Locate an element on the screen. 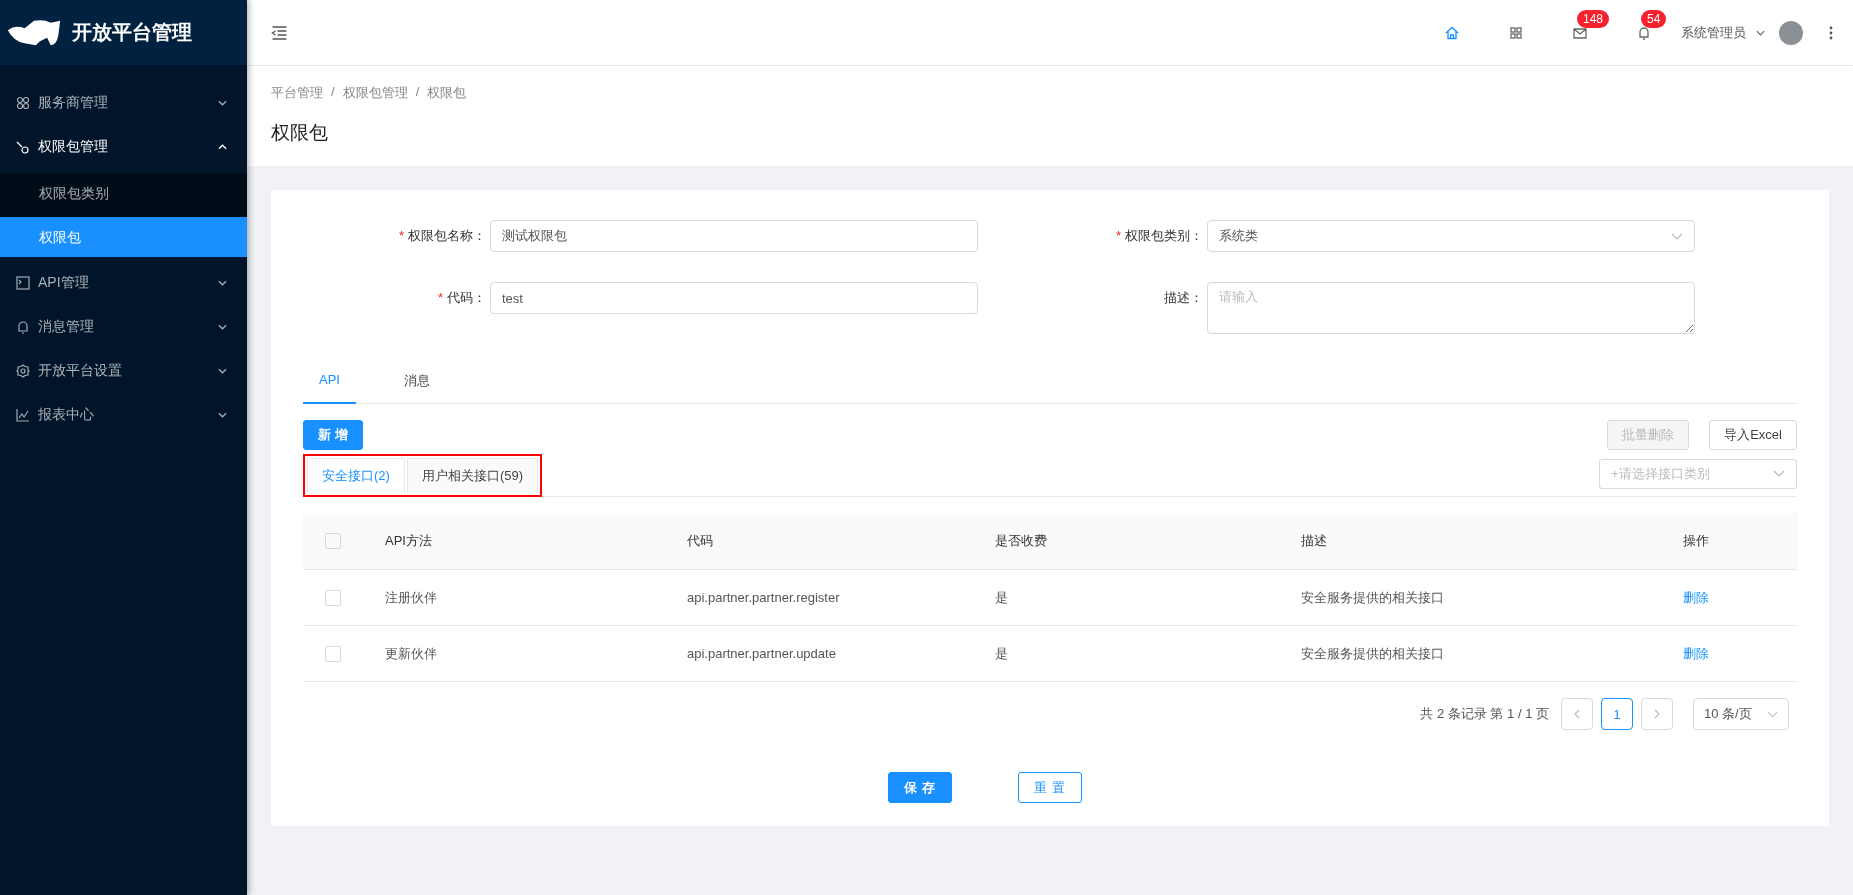 The image size is (1853, 895). column-header: 操作 is located at coordinates (1739, 541).